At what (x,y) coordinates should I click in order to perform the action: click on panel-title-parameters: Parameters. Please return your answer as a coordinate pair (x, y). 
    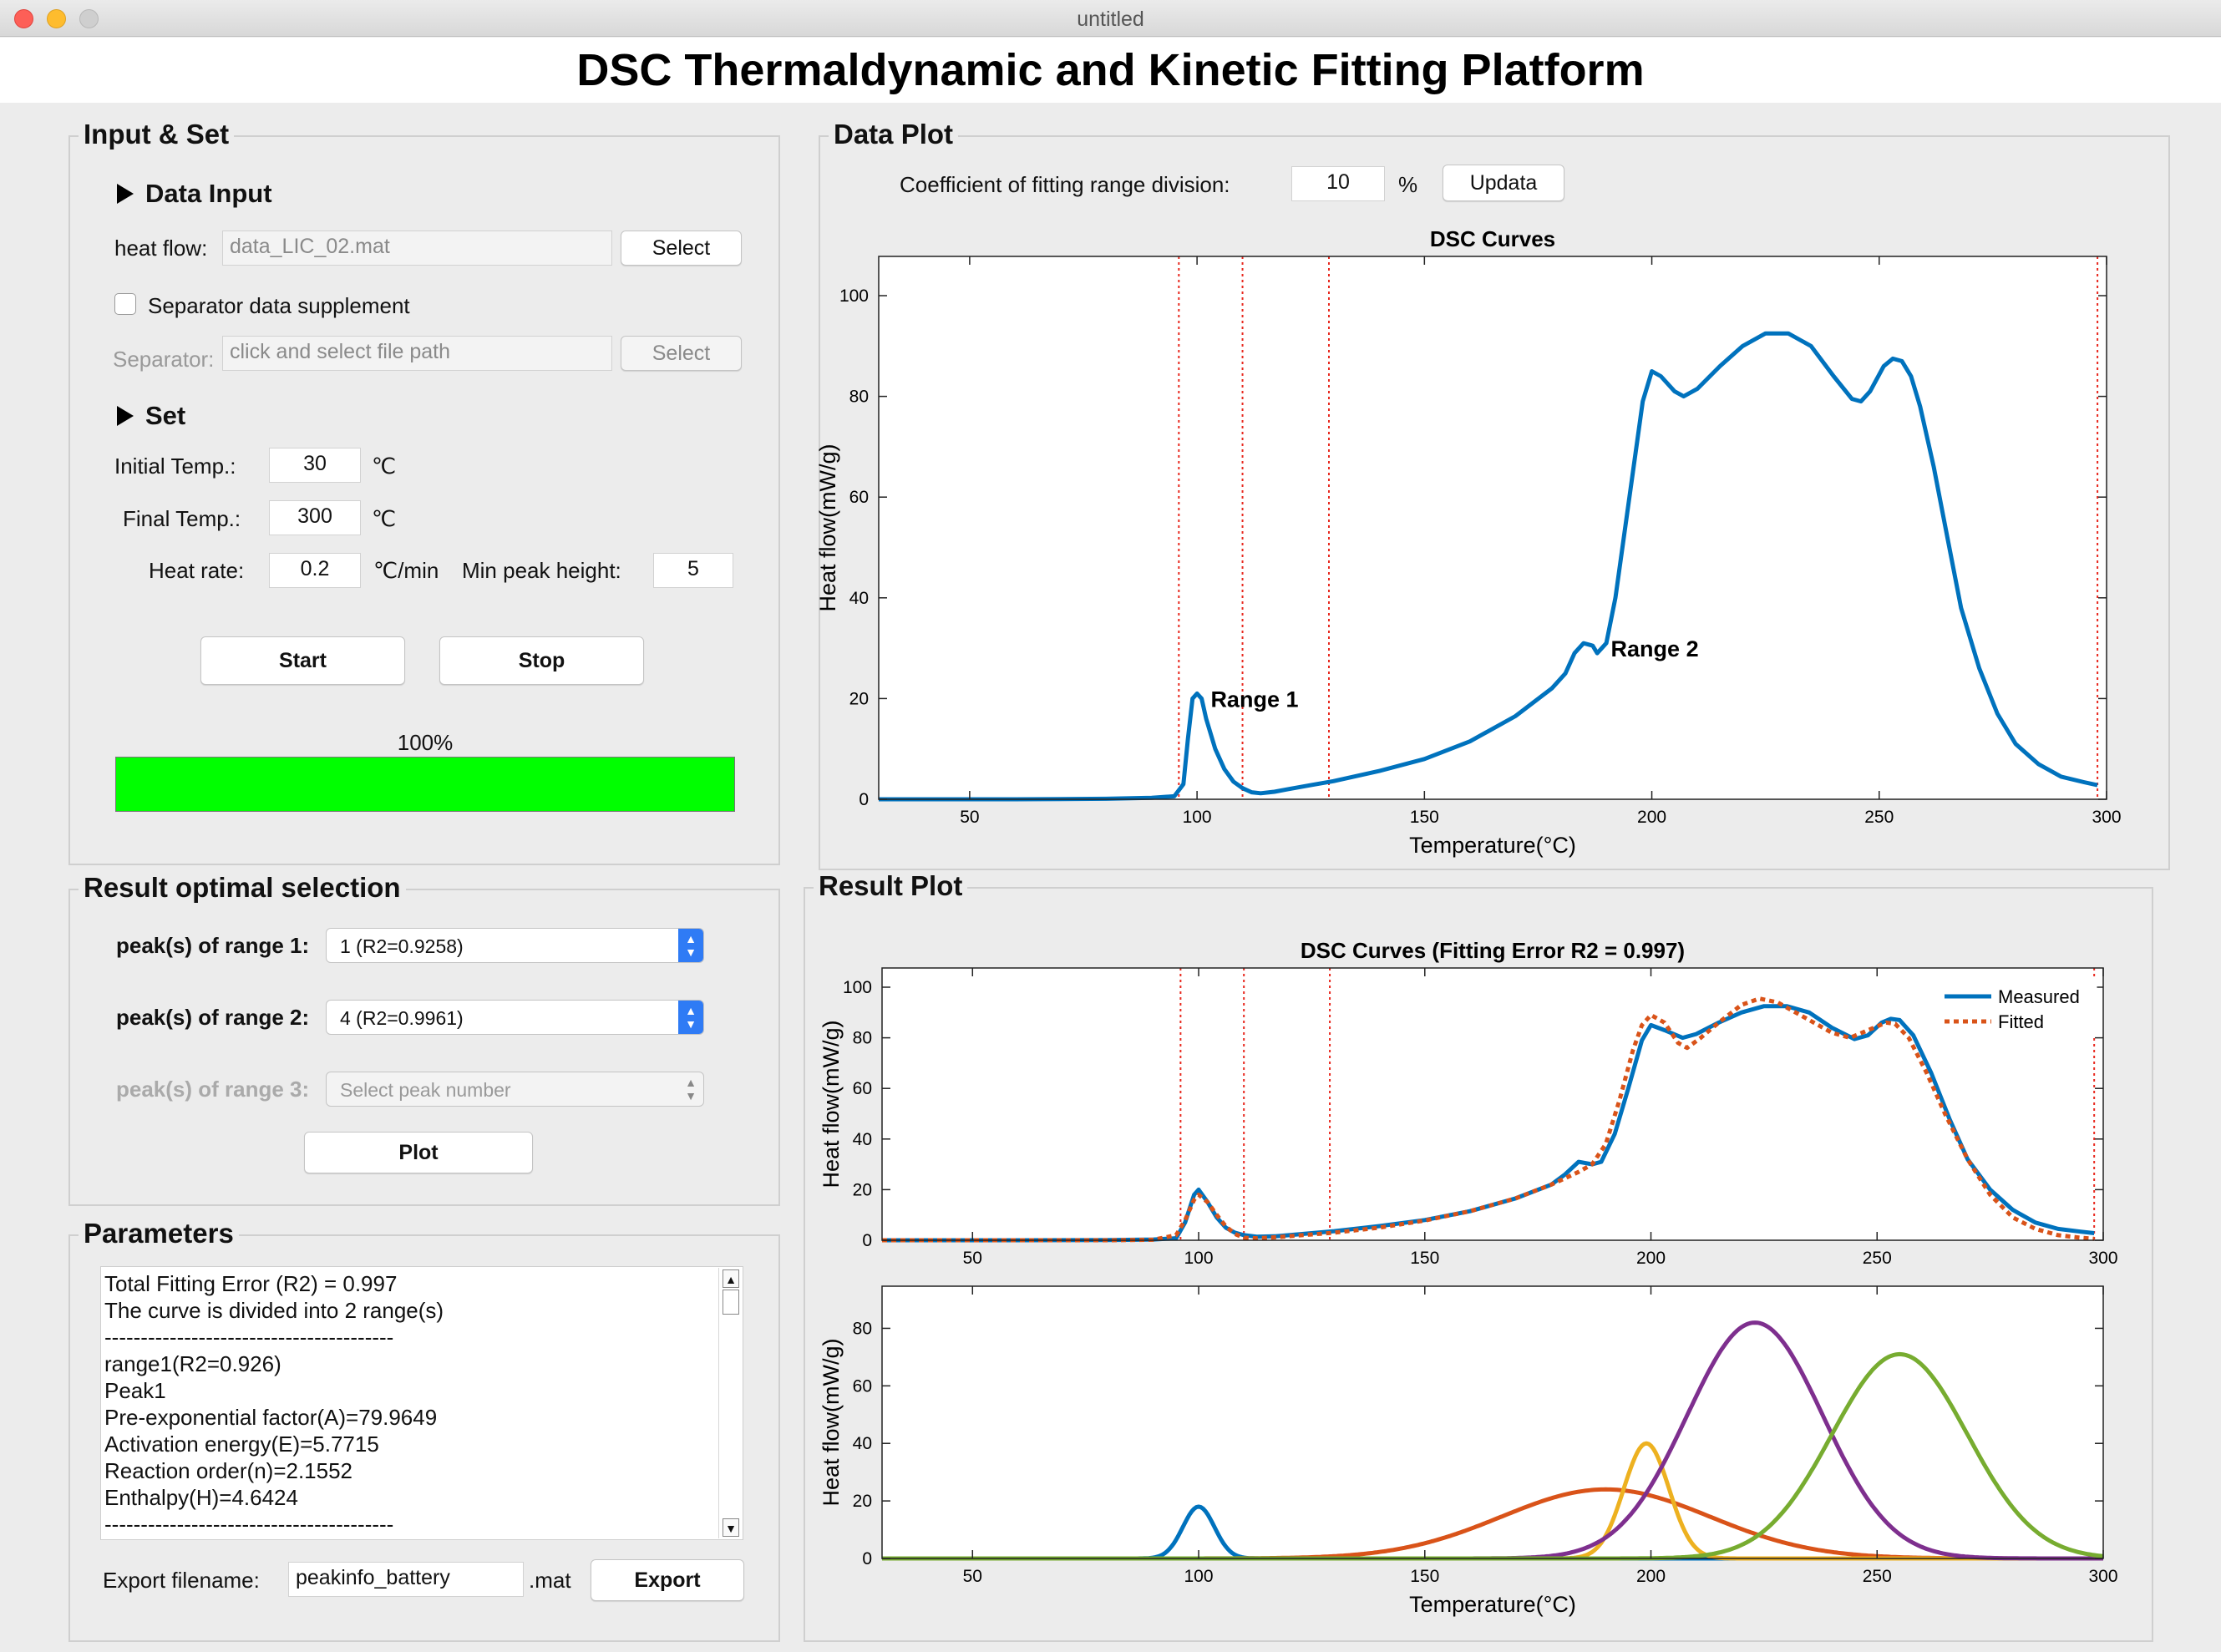
    Looking at the image, I should click on (159, 1233).